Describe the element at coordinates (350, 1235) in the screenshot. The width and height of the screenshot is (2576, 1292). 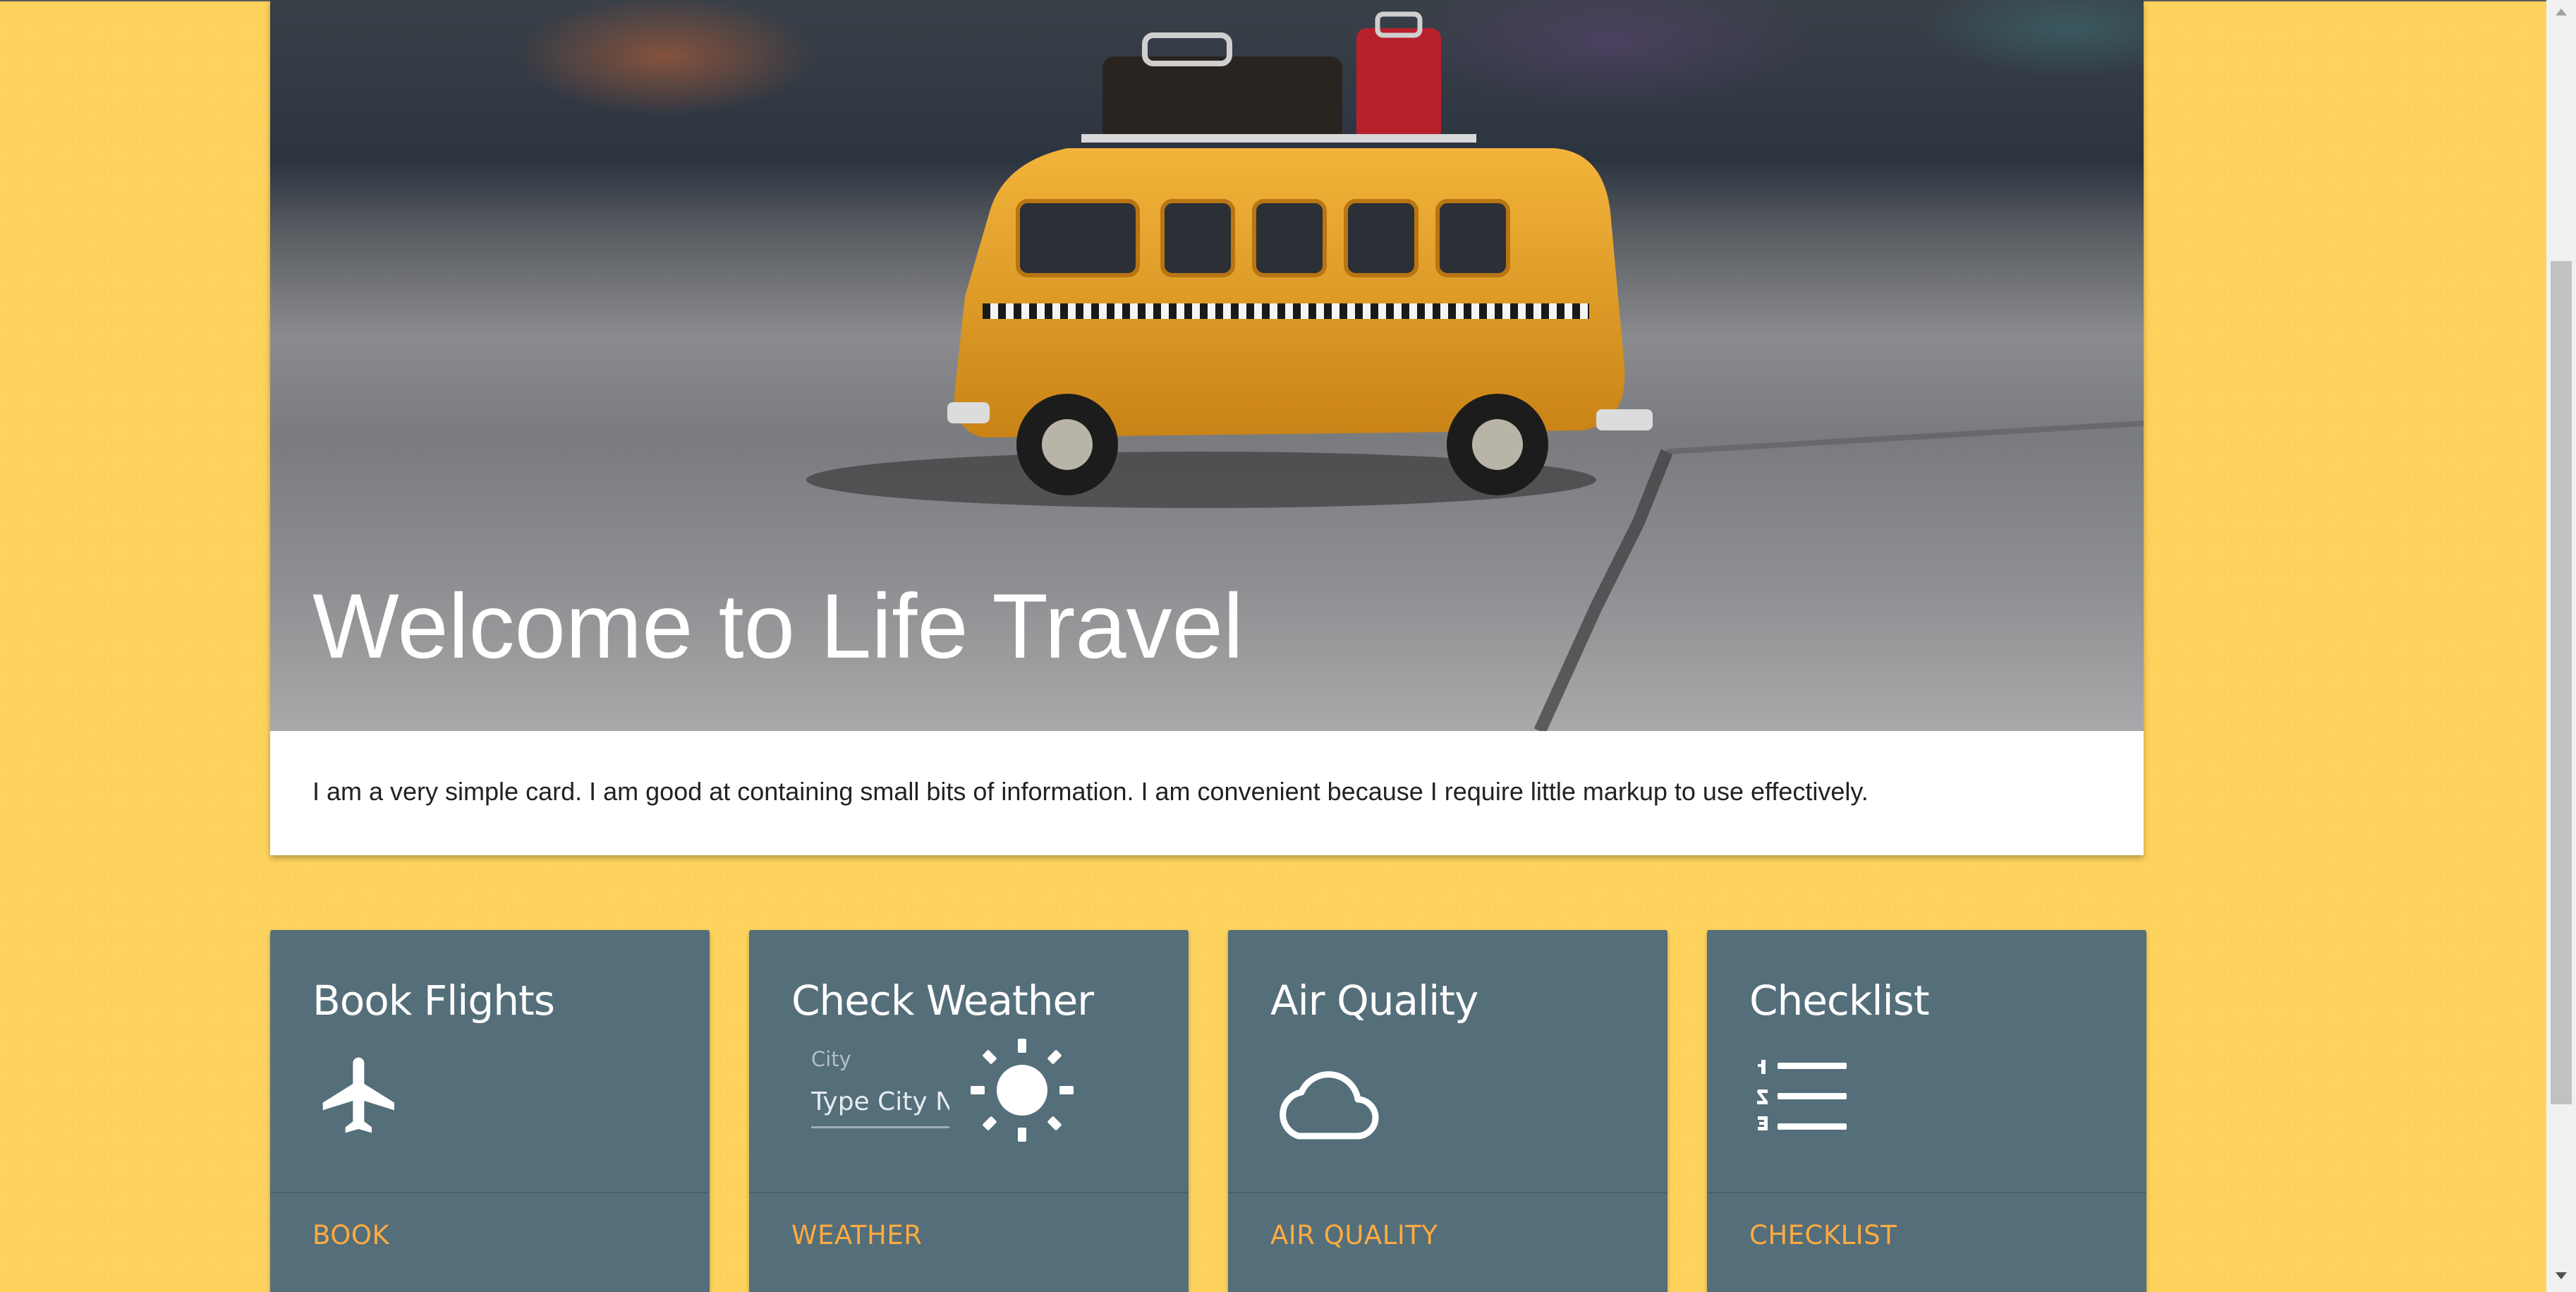
I see `book-link: BOOK` at that location.